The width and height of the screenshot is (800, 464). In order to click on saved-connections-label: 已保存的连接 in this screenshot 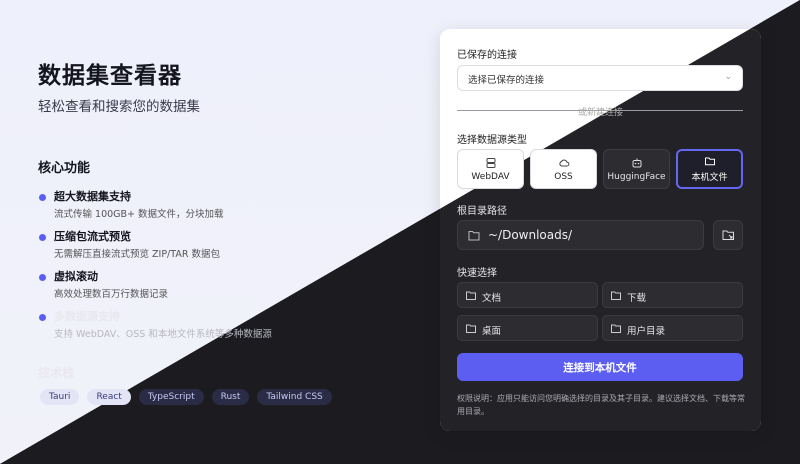, I will do `click(487, 55)`.